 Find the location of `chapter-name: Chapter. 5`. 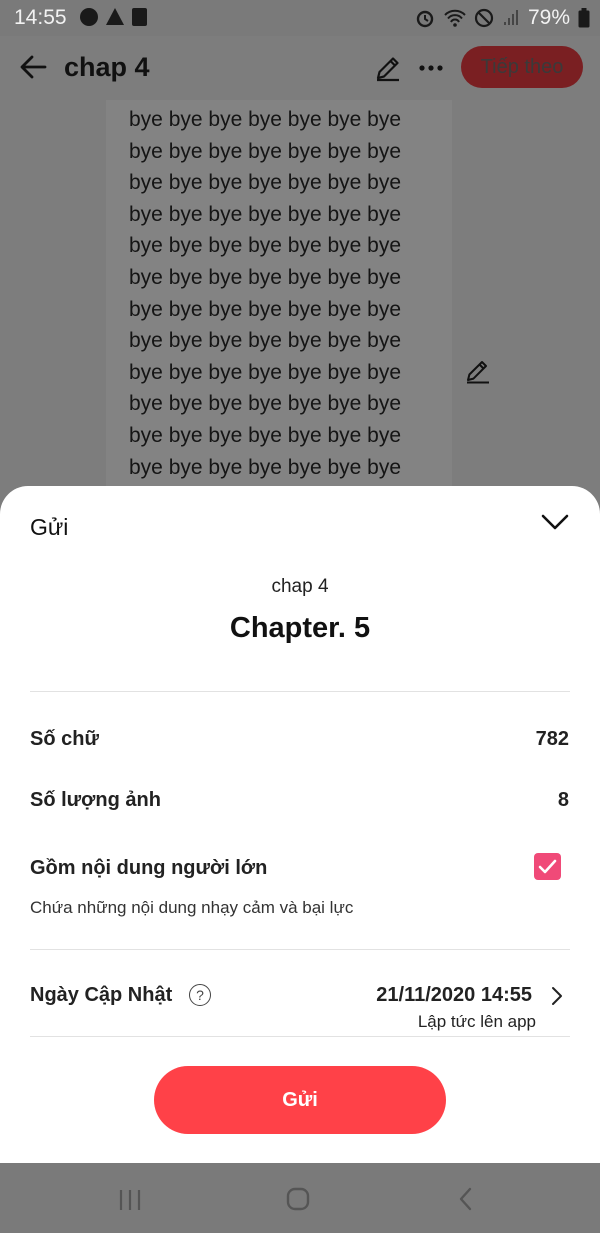

chapter-name: Chapter. 5 is located at coordinates (300, 628).